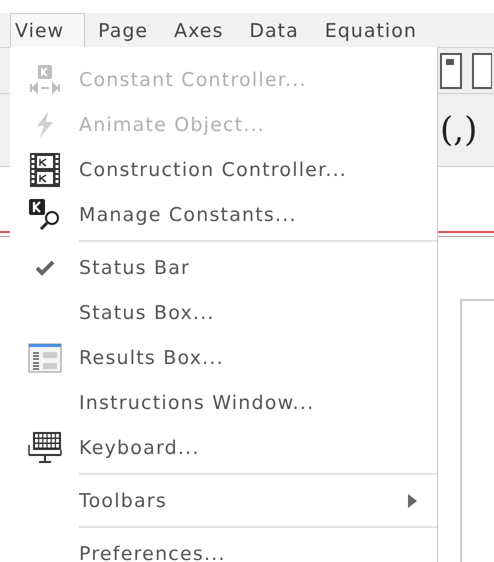  Describe the element at coordinates (223, 267) in the screenshot. I see `menu-item: Status Bar` at that location.